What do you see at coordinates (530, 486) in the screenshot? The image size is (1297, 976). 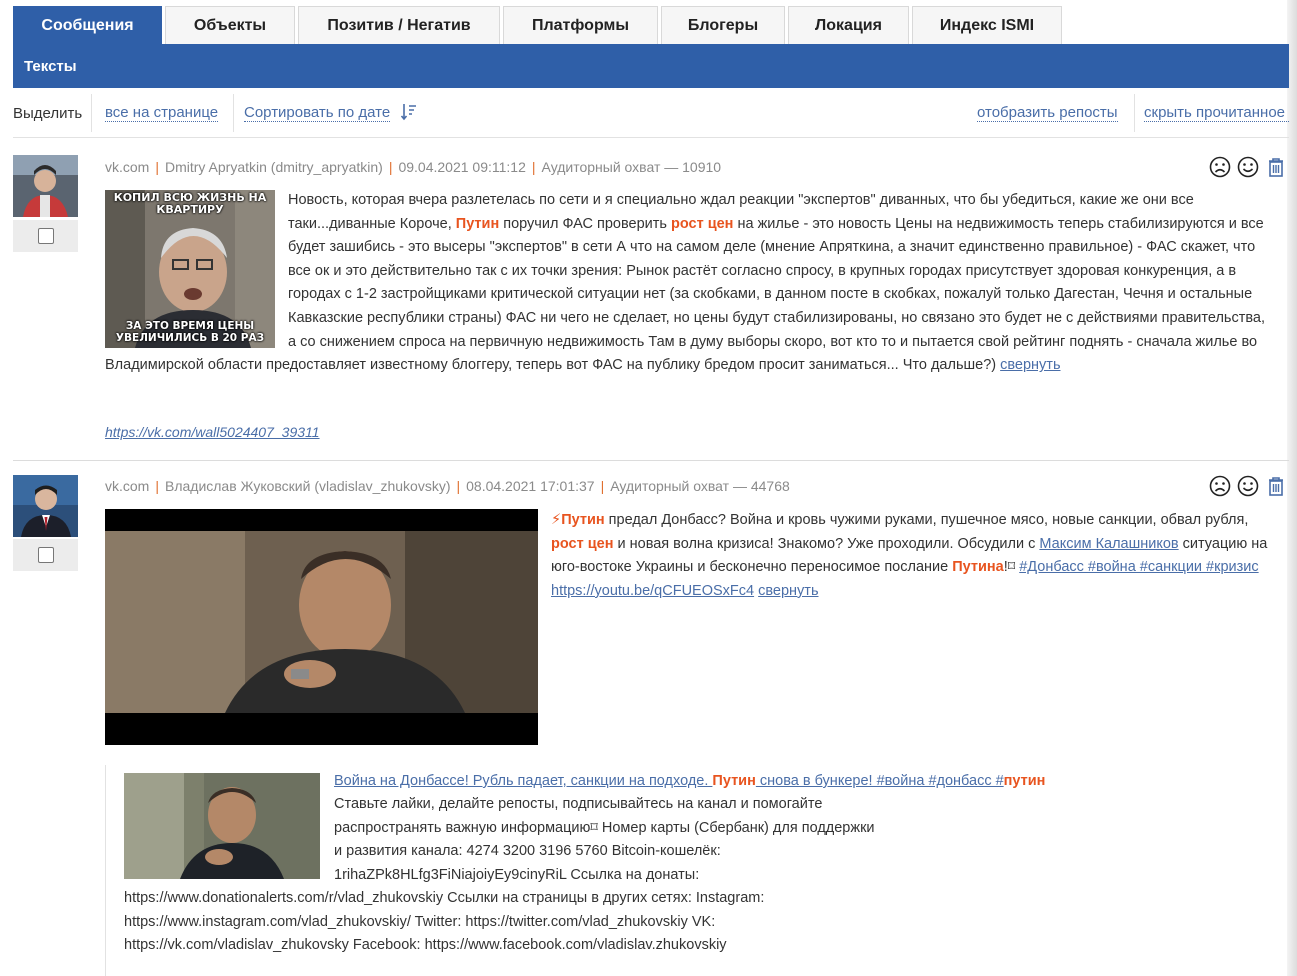 I see `post-datetime: 08.04.2021 17:01:37` at bounding box center [530, 486].